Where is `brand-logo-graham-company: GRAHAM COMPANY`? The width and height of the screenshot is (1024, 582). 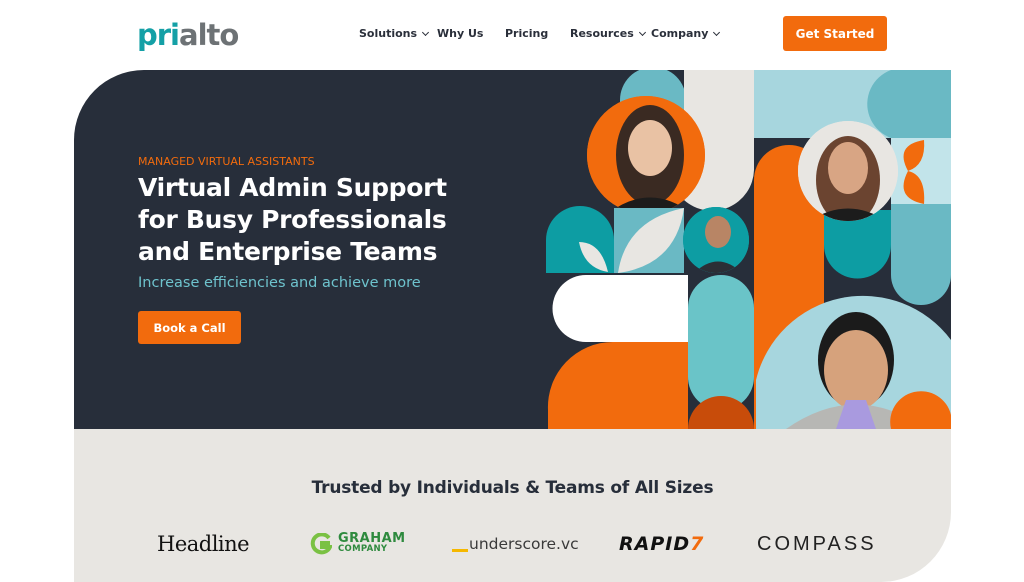 brand-logo-graham-company: GRAHAM COMPANY is located at coordinates (358, 544).